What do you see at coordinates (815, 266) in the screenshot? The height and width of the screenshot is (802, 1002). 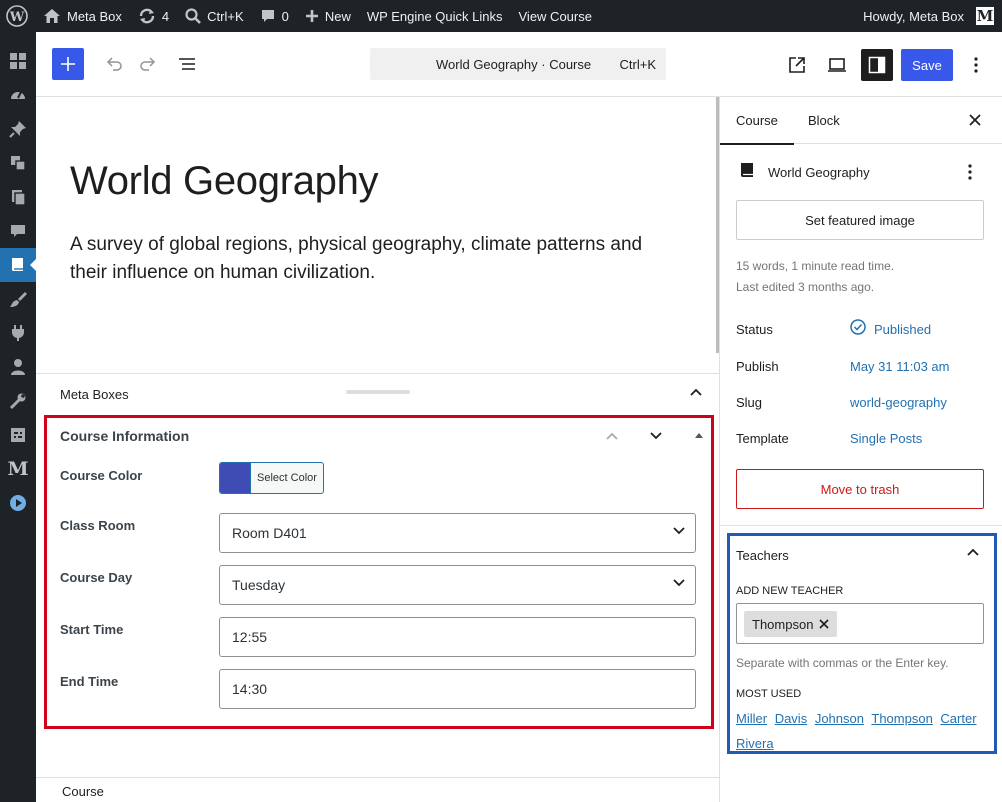 I see `read-time-text: 15 words, 1 minute read time.` at bounding box center [815, 266].